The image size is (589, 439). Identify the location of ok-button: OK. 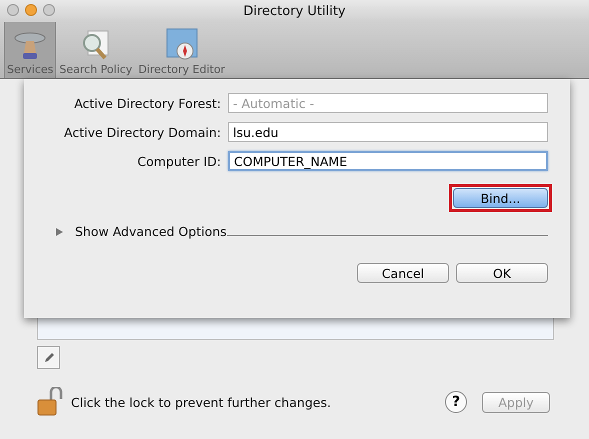
(502, 273).